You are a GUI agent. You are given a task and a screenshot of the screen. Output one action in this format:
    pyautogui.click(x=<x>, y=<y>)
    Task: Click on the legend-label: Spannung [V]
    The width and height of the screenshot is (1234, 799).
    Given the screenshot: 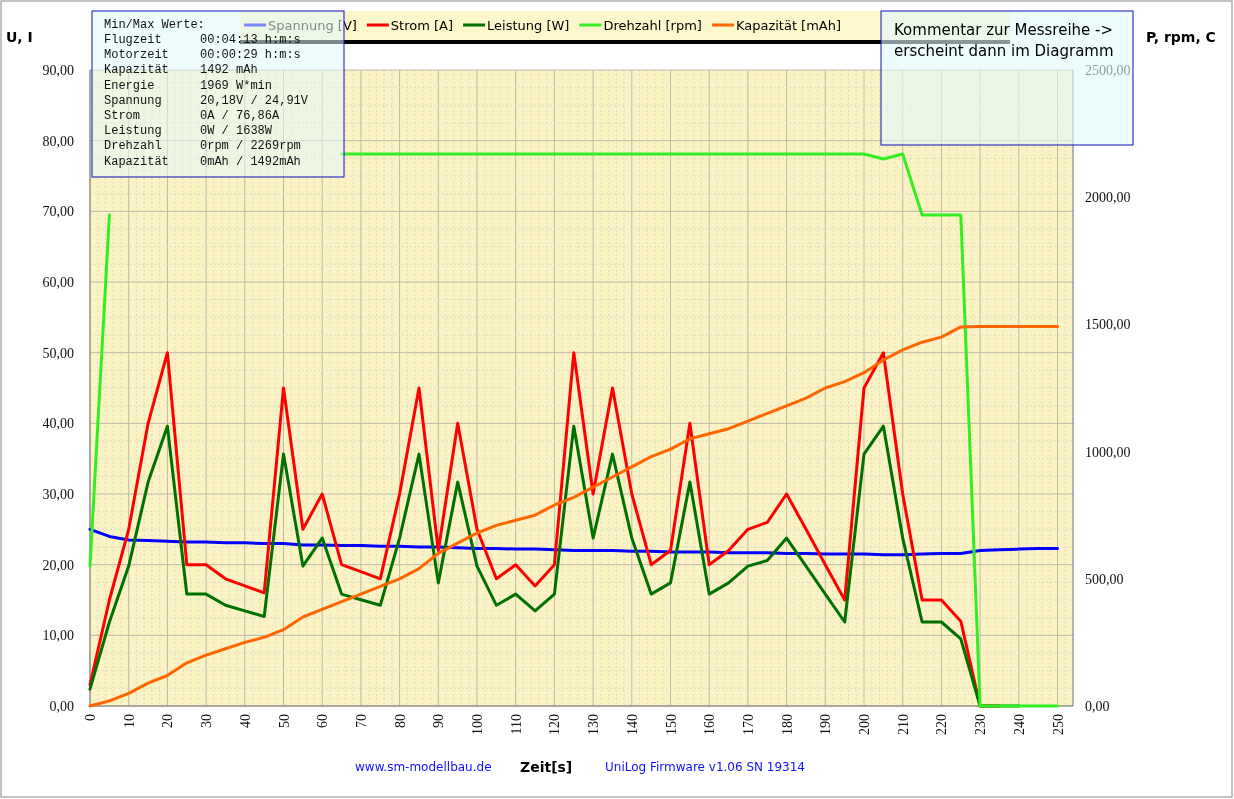 What is the action you would take?
    pyautogui.click(x=312, y=25)
    